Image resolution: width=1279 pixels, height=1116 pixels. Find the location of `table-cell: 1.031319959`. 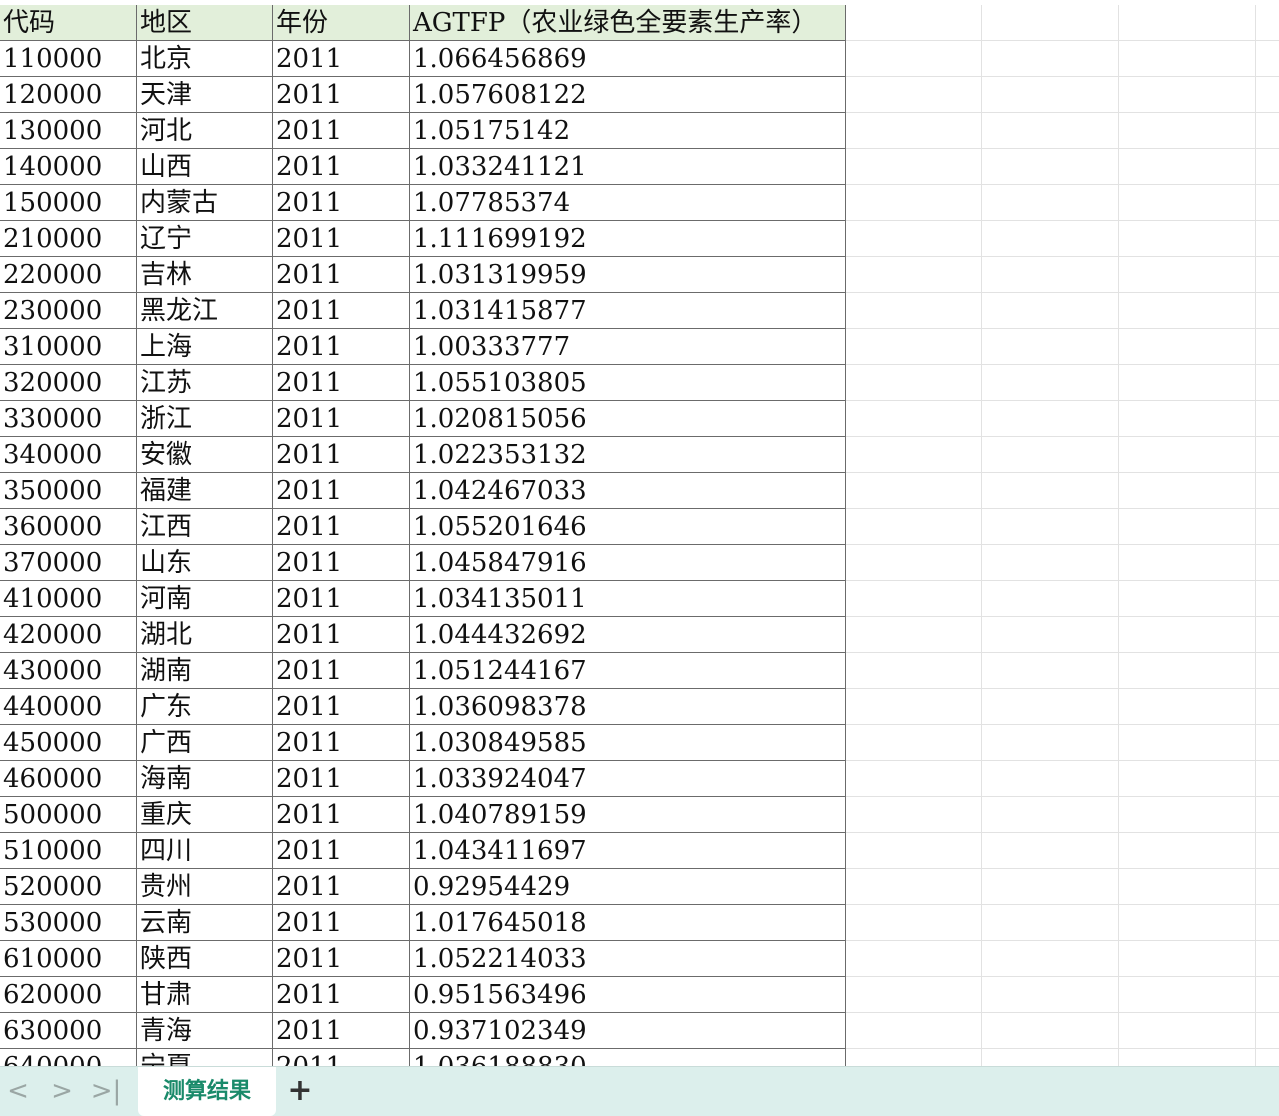

table-cell: 1.031319959 is located at coordinates (628, 275).